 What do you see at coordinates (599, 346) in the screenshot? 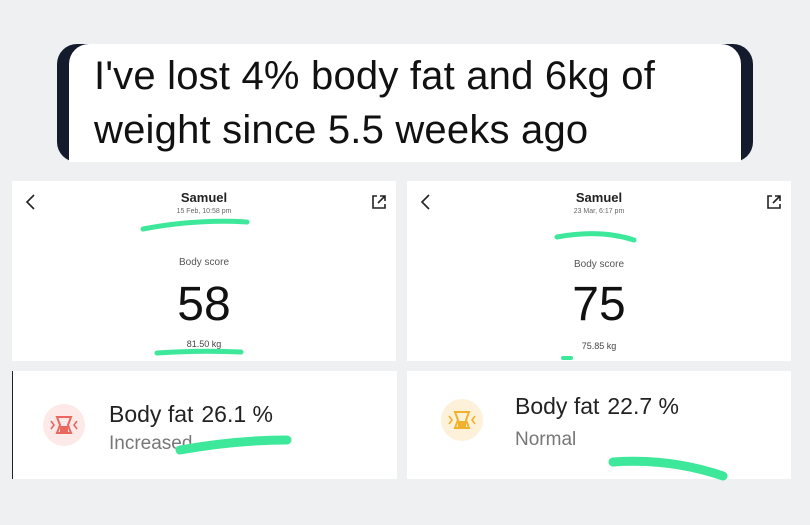
I see `weight-value: 75.85 kg` at bounding box center [599, 346].